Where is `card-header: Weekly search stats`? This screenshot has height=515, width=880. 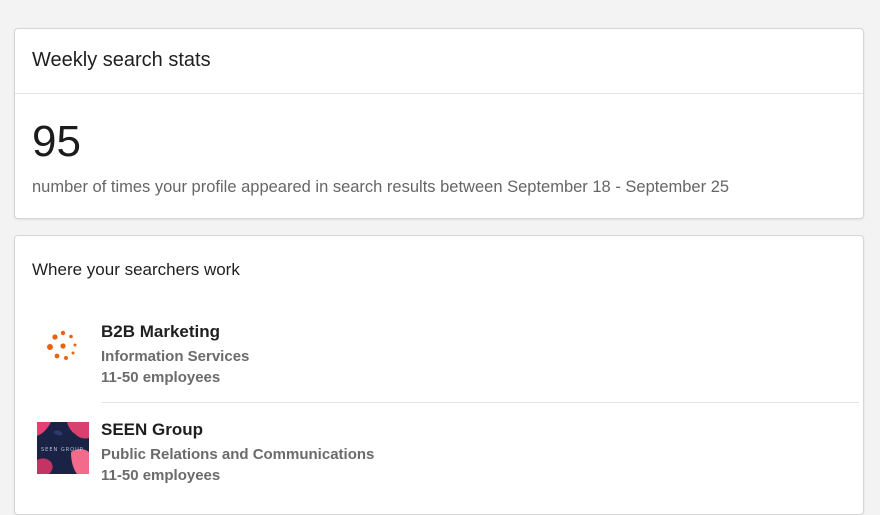
card-header: Weekly search stats is located at coordinates (439, 61).